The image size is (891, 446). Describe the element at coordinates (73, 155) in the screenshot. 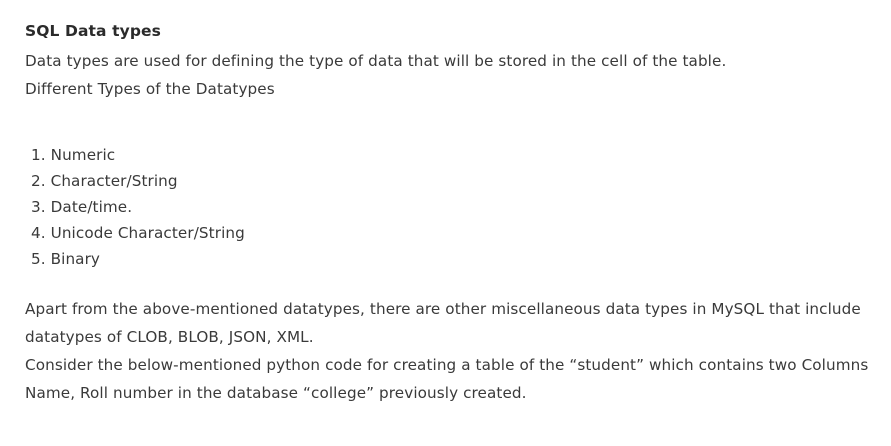

I see `list-item: 1. Numeric` at that location.